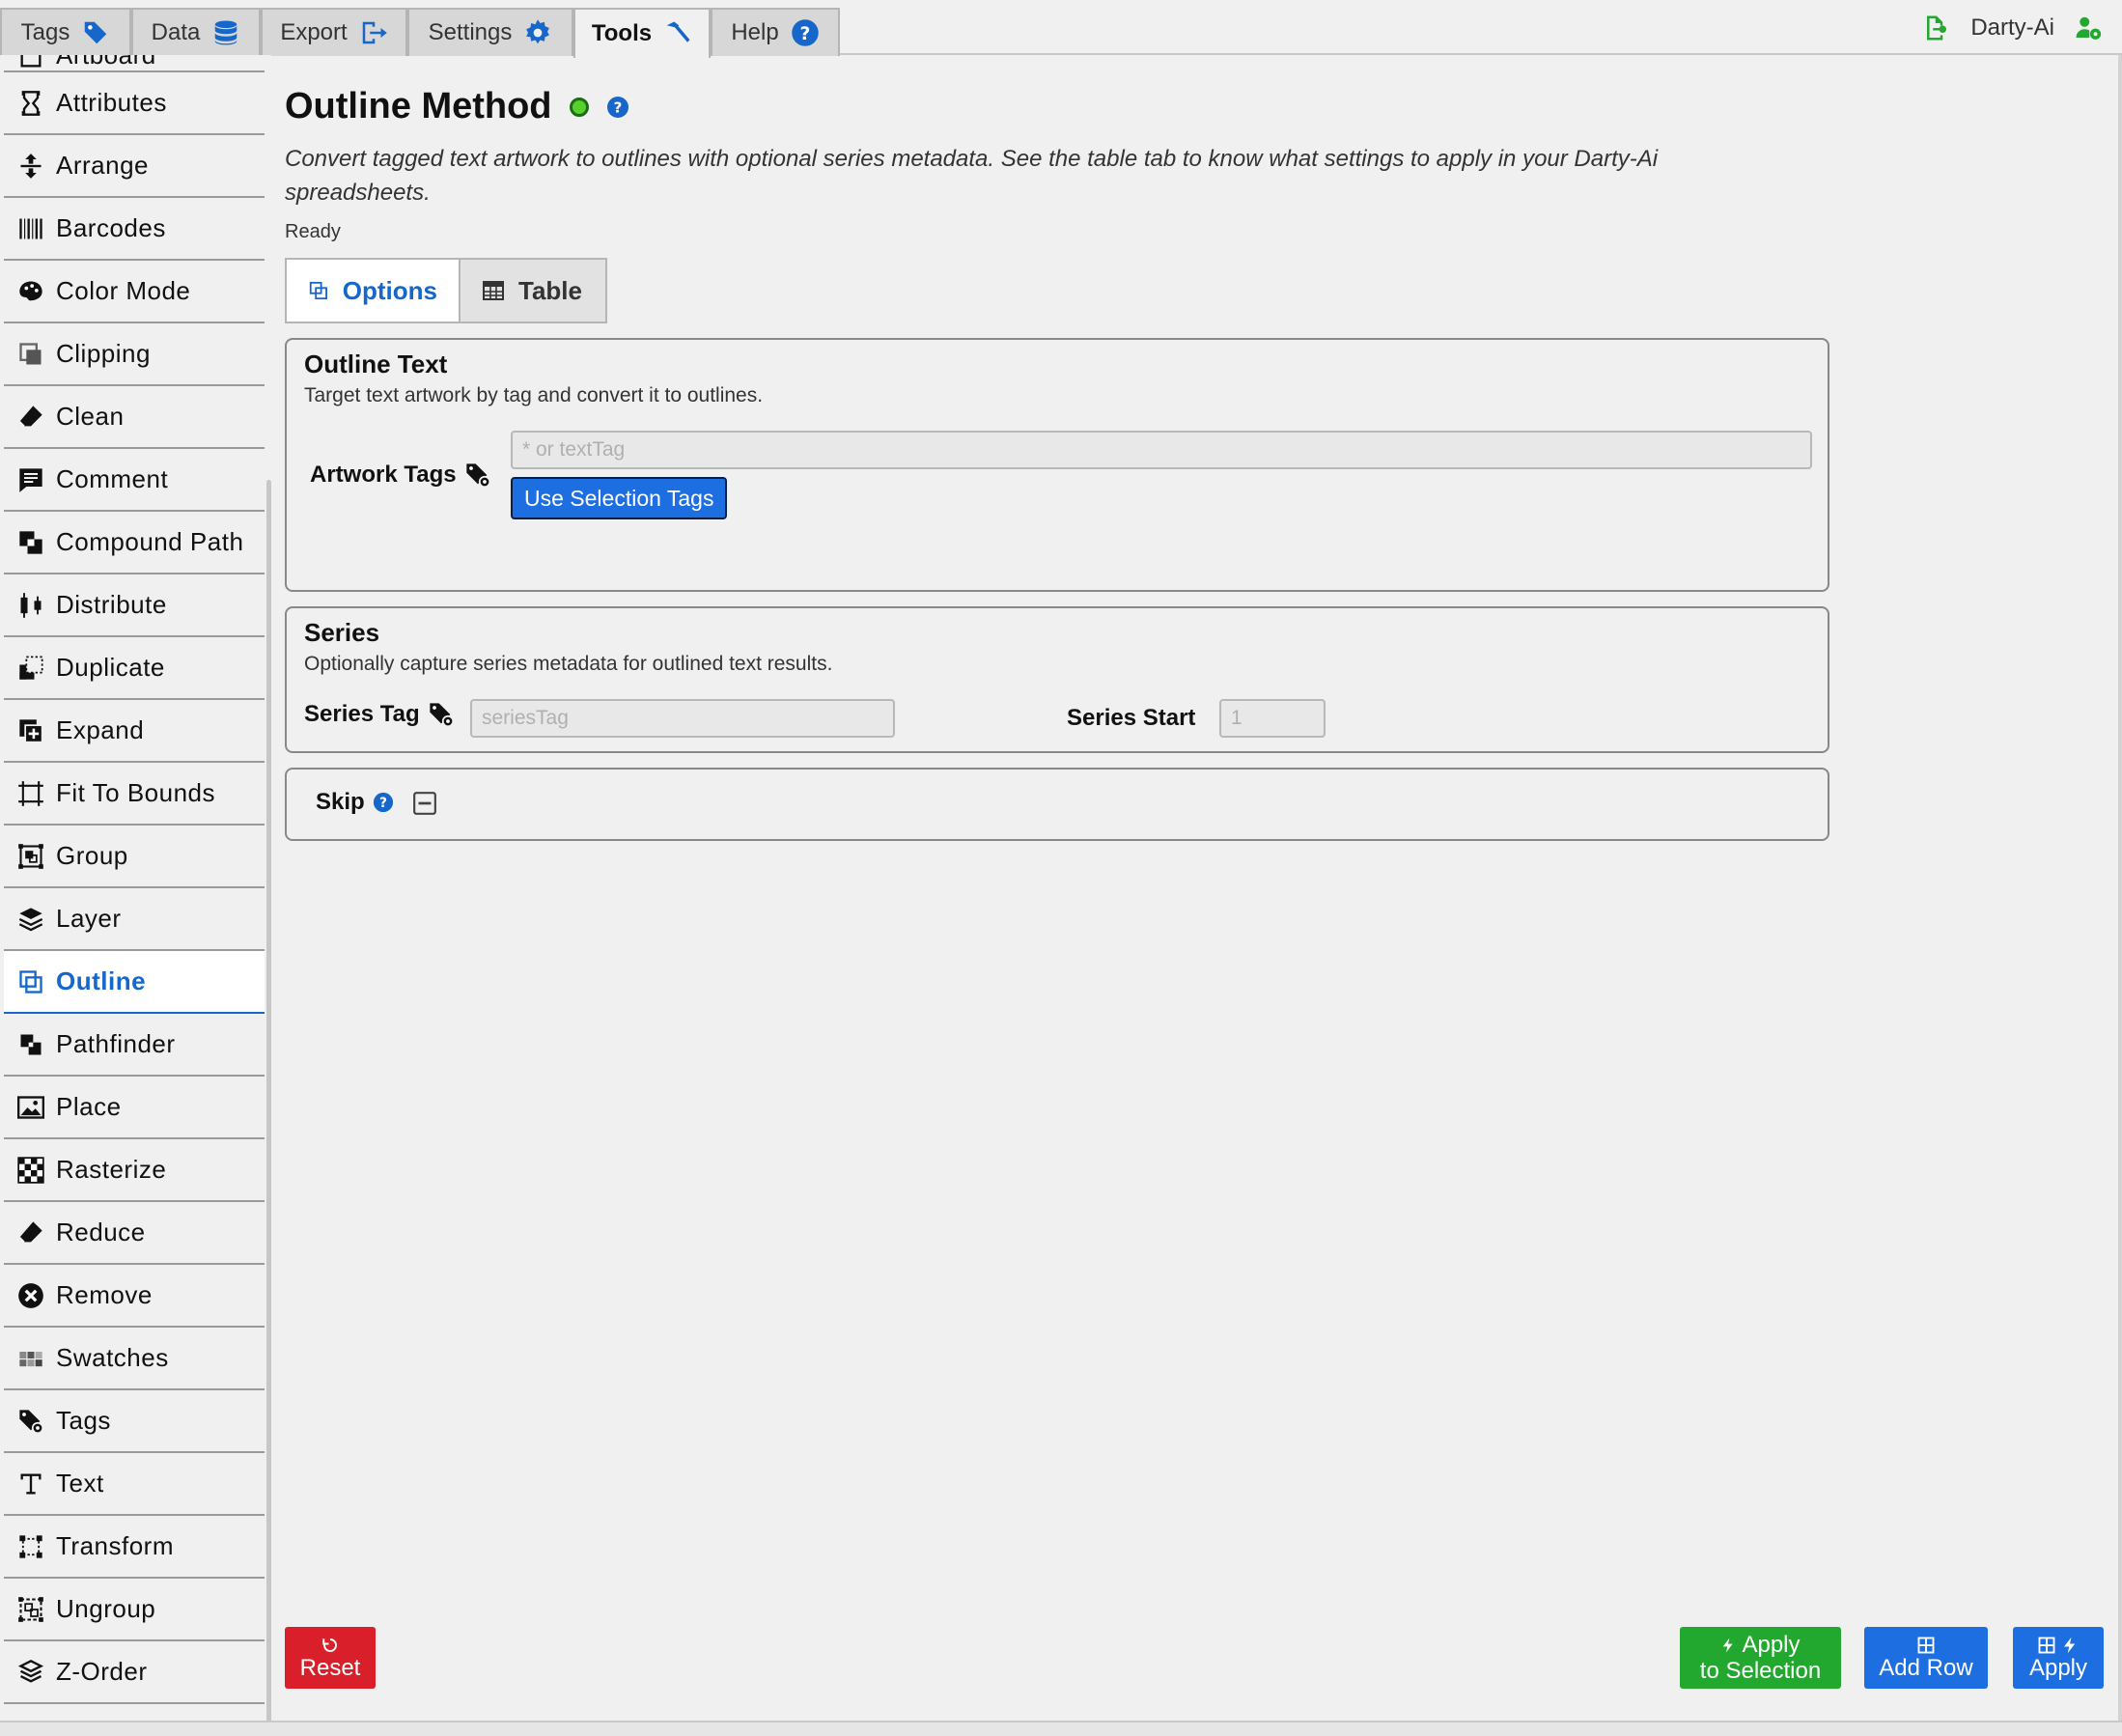  Describe the element at coordinates (622, 33) in the screenshot. I see `tab-label: Tools` at that location.